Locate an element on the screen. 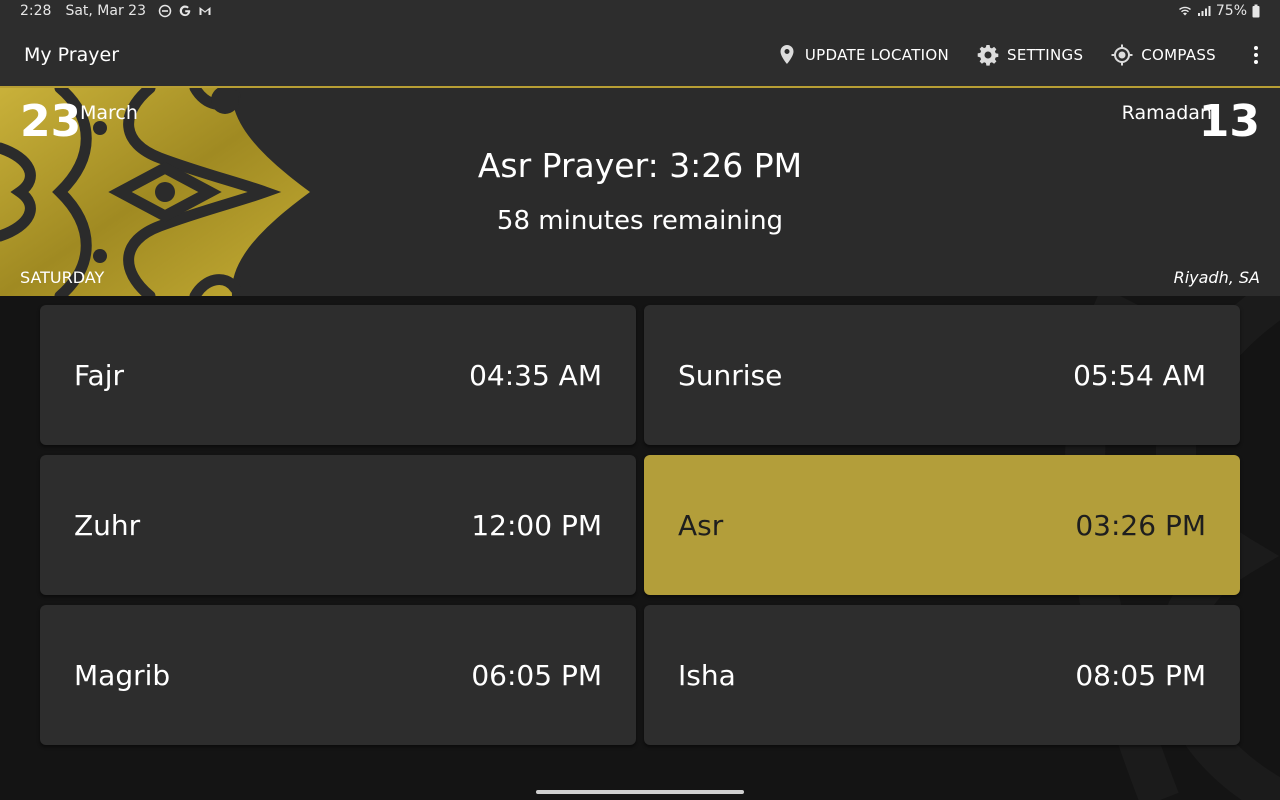 This screenshot has width=1280, height=800. prayer-card-magrib: Magrib 06:05 PM is located at coordinates (338, 675).